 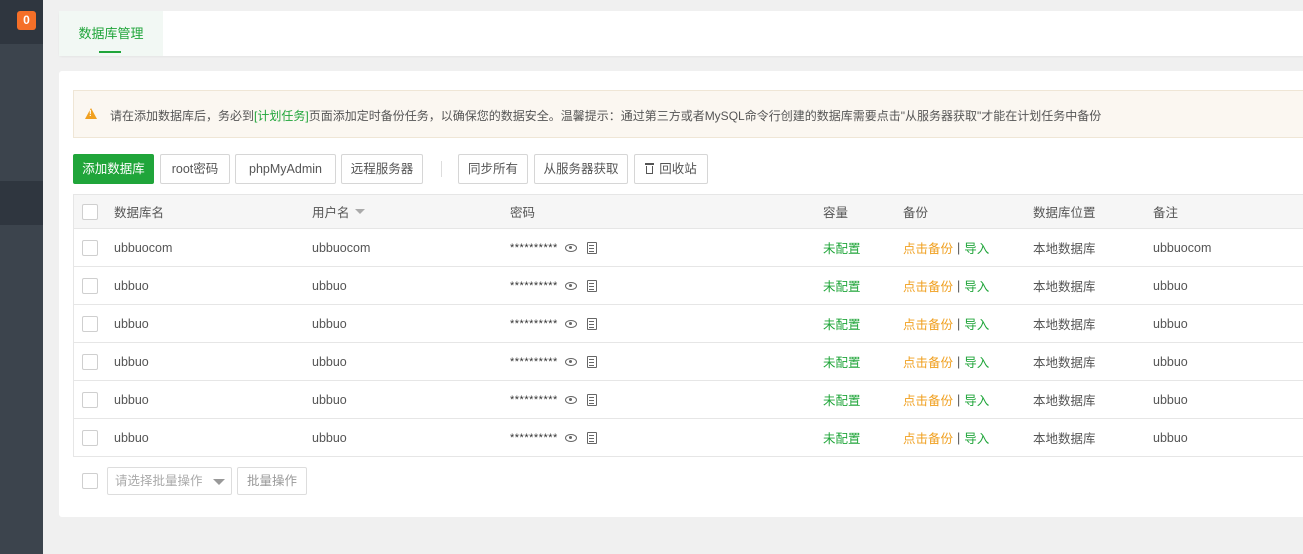 I want to click on batch-operation-select: 请选择批量操作, so click(x=169, y=481).